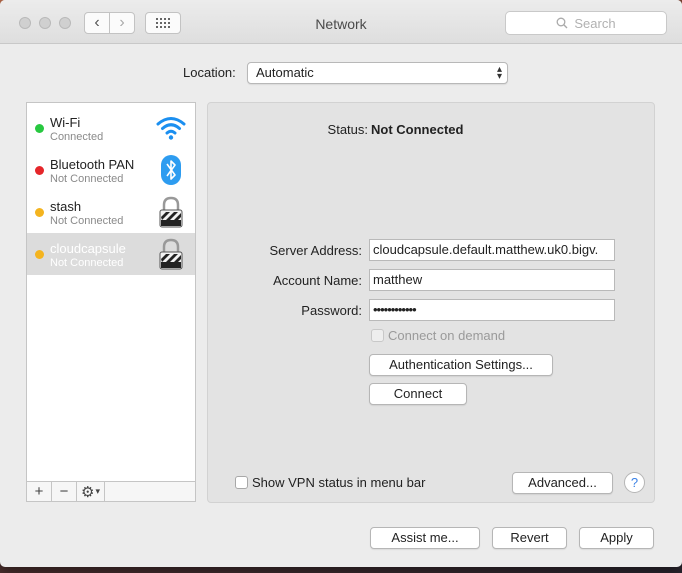  Describe the element at coordinates (316, 250) in the screenshot. I see `server-address-label: Server Address:` at that location.